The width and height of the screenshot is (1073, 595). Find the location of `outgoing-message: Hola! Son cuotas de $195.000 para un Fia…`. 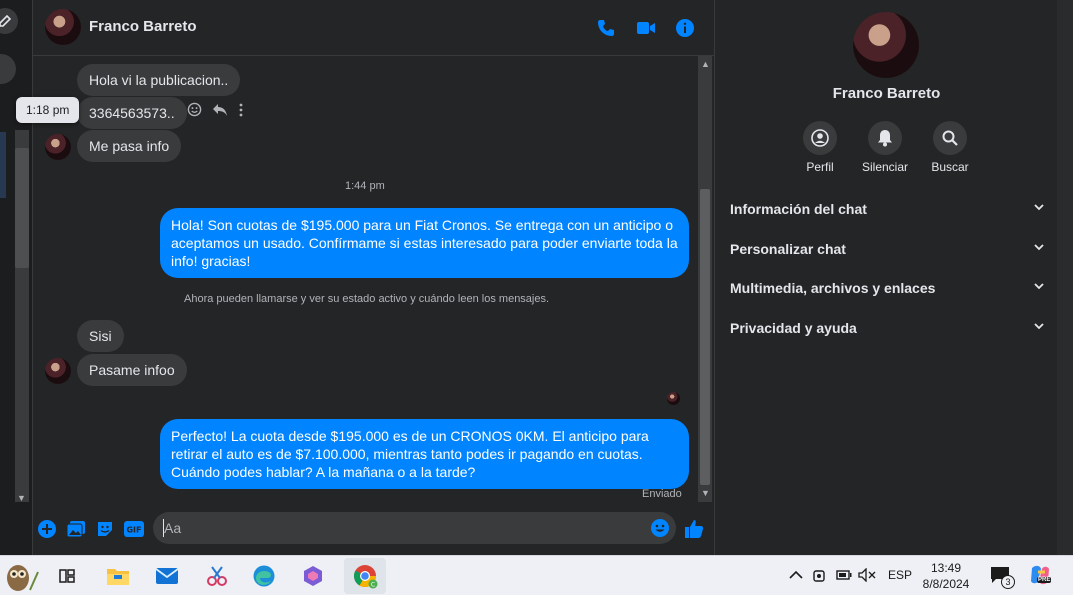

outgoing-message: Hola! Son cuotas de $195.000 para un Fia… is located at coordinates (424, 243).